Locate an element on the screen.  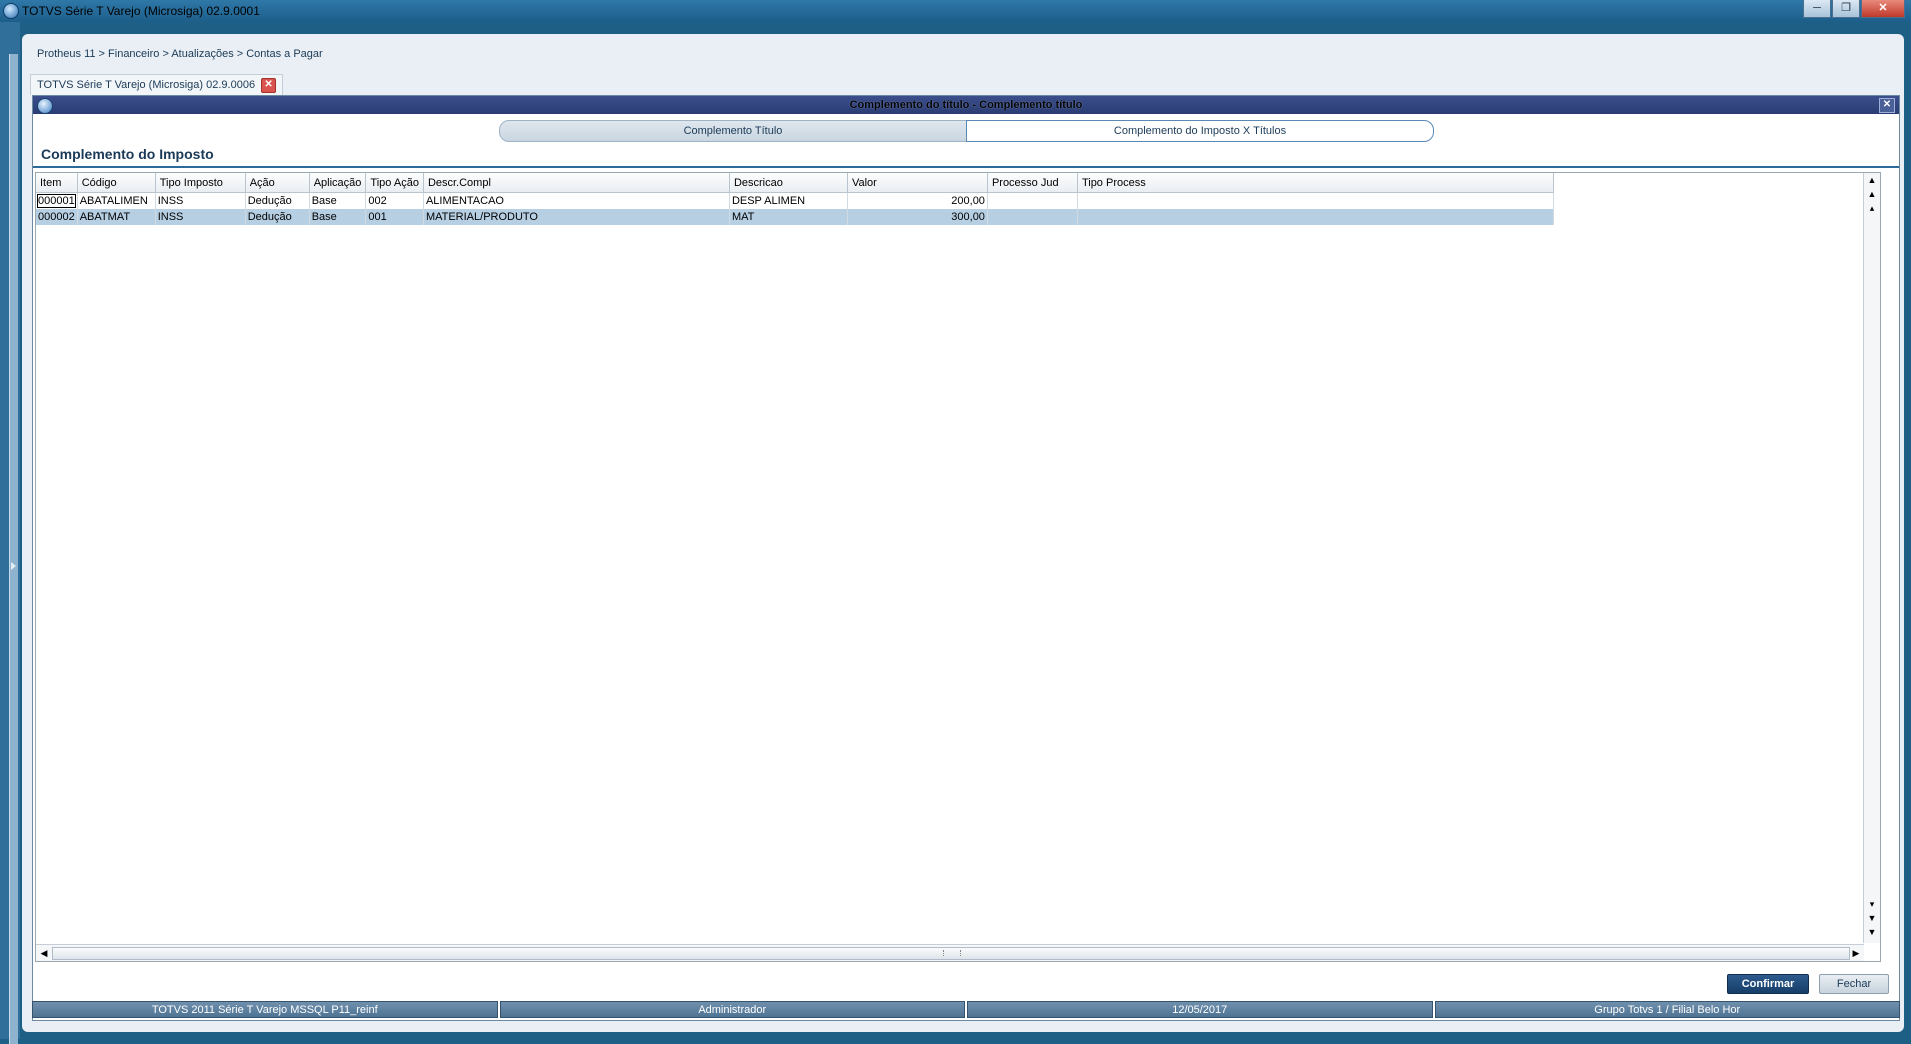
scroll-up-icon: ▴ is located at coordinates (1872, 208).